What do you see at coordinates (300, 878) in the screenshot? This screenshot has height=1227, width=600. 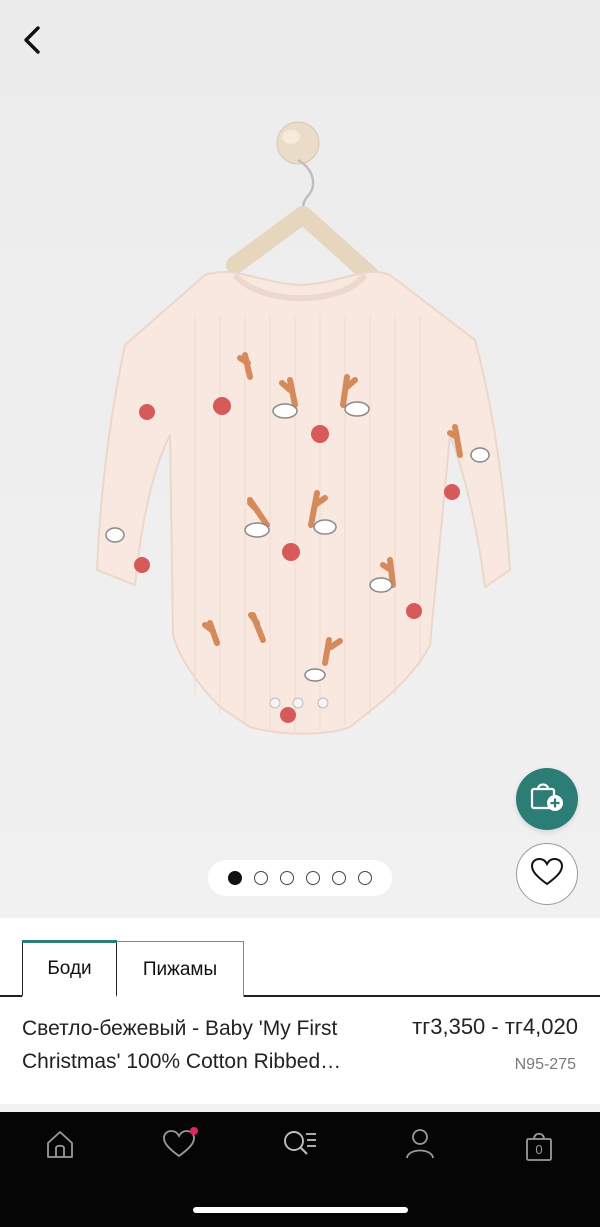 I see `gallery-pagination` at bounding box center [300, 878].